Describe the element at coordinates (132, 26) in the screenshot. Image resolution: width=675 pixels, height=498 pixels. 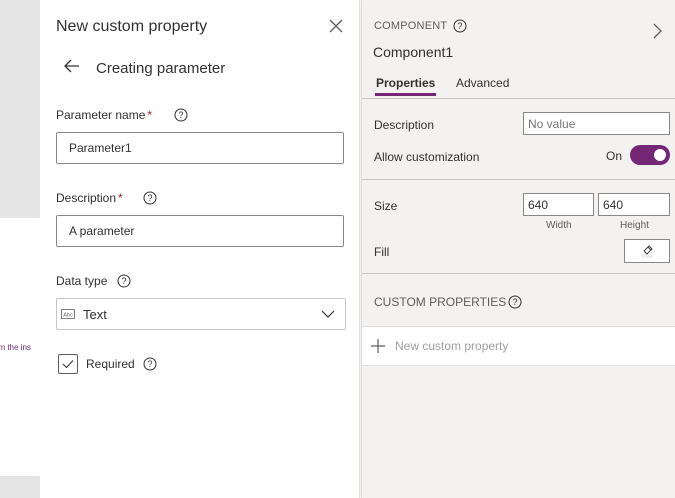
I see `panel-title: New custom property` at that location.